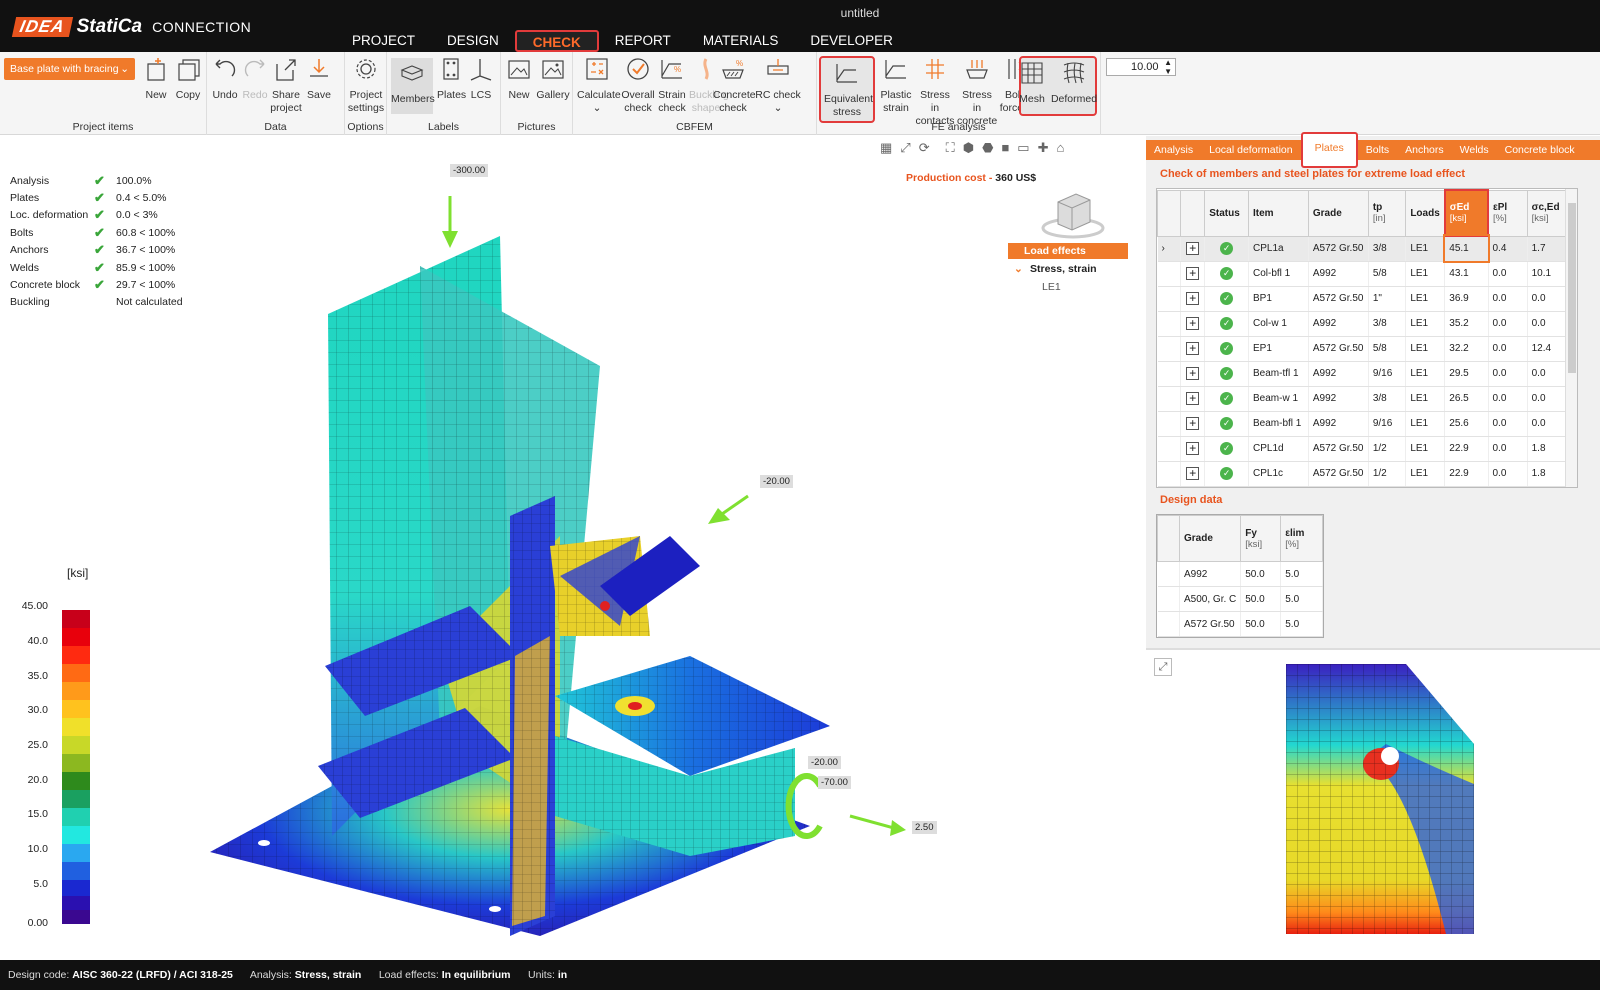 The image size is (1600, 990). I want to click on table-row: › + ✓ CPL1a A572 Gr.50 3/8 LE1 45.1 0.4 1.7, so click(1367, 248).